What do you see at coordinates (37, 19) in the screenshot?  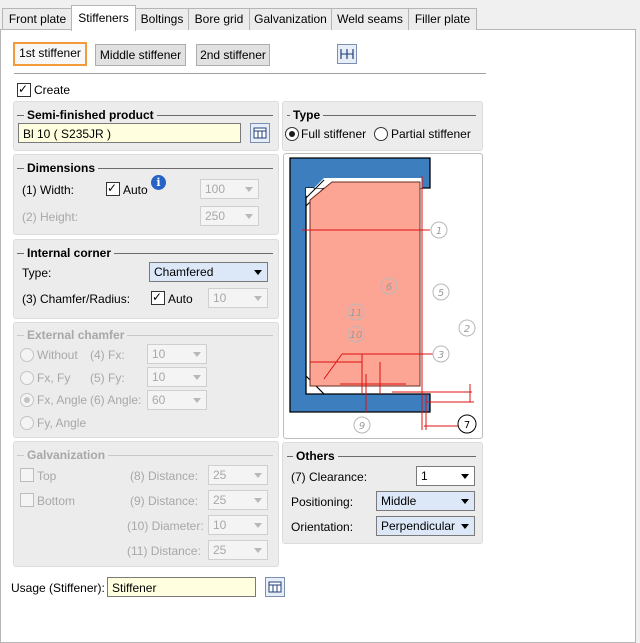 I see `tab-front-plate: Front plate` at bounding box center [37, 19].